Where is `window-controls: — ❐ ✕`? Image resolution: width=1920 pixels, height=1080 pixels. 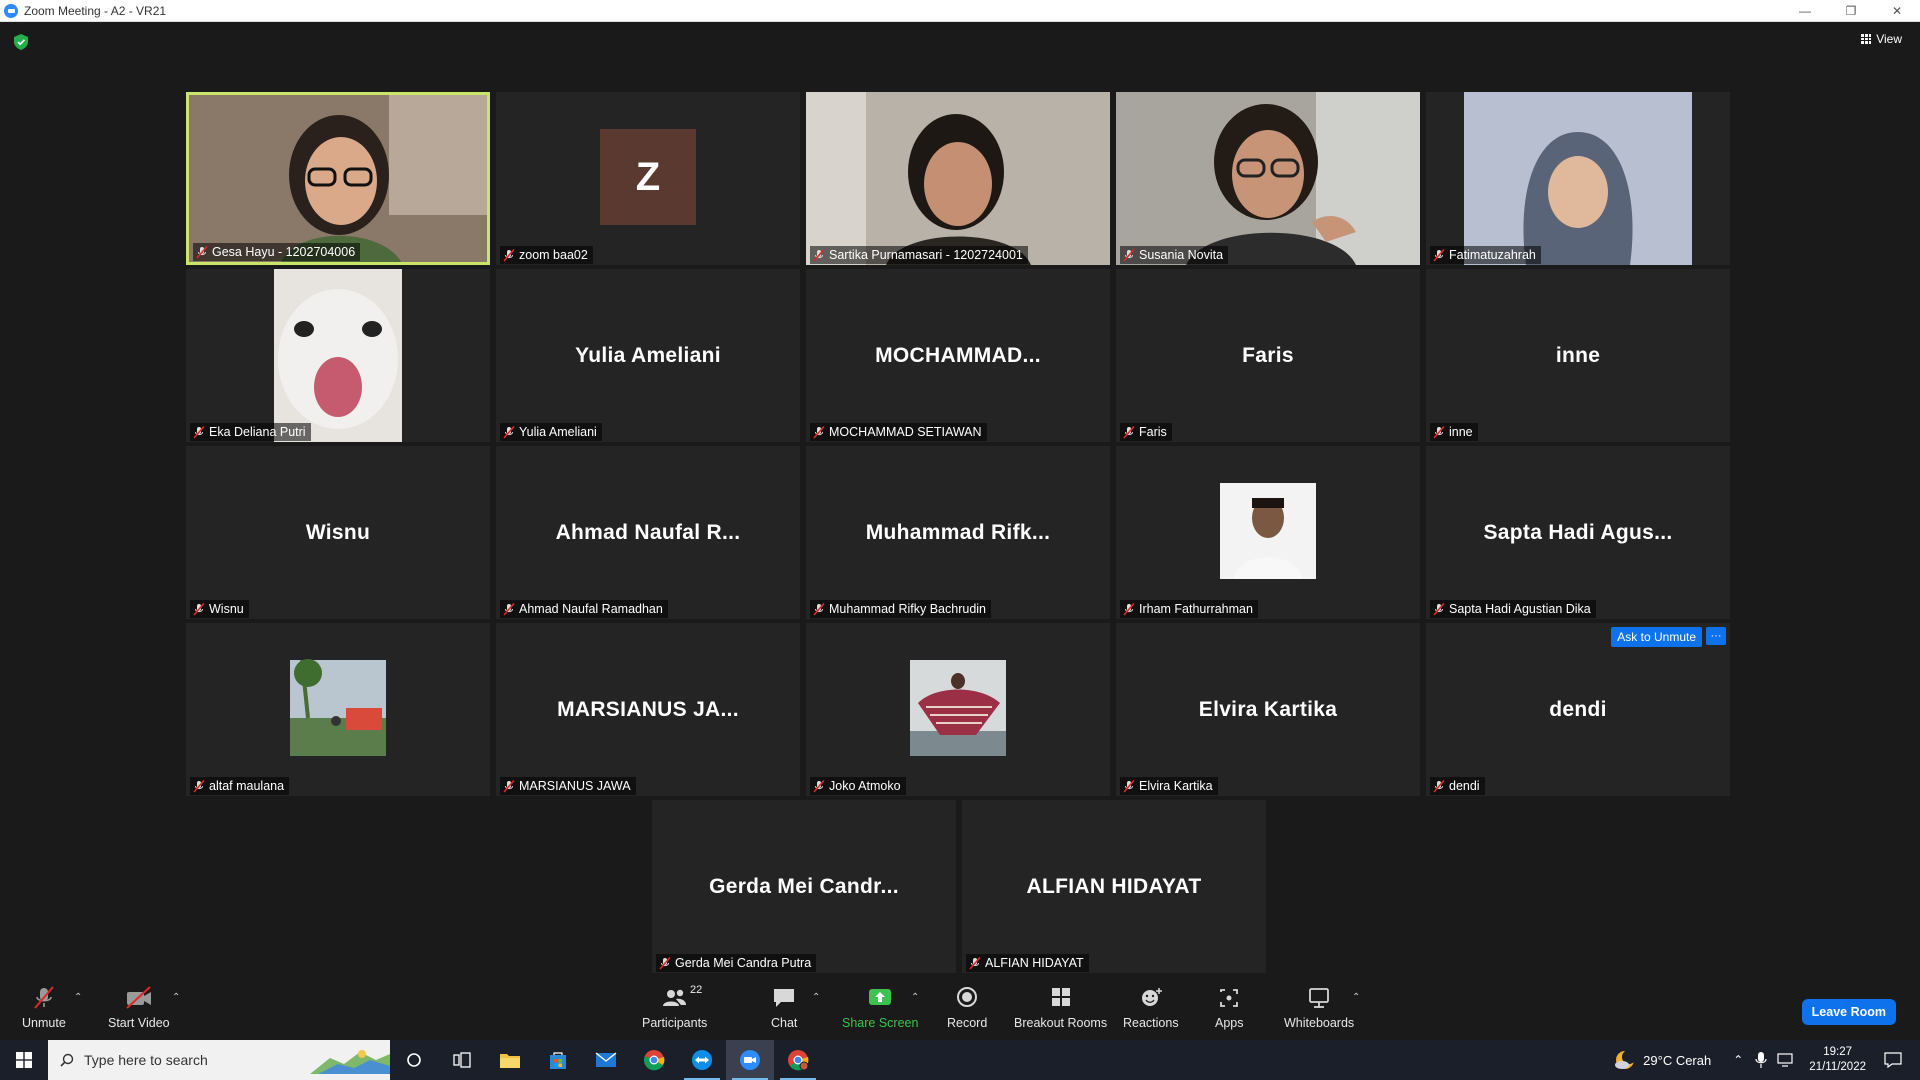
window-controls: — ❐ ✕ is located at coordinates (1851, 11).